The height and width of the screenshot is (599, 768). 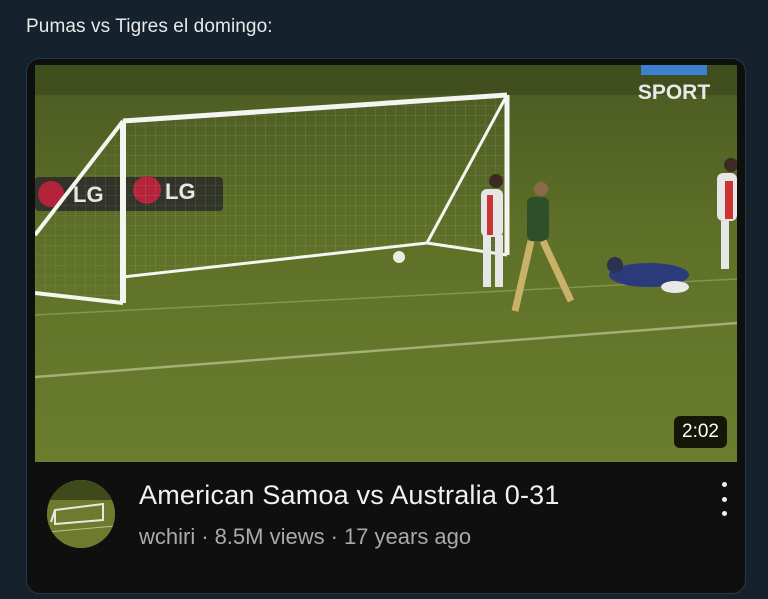 I want to click on channel-name: wchiri, so click(x=167, y=536).